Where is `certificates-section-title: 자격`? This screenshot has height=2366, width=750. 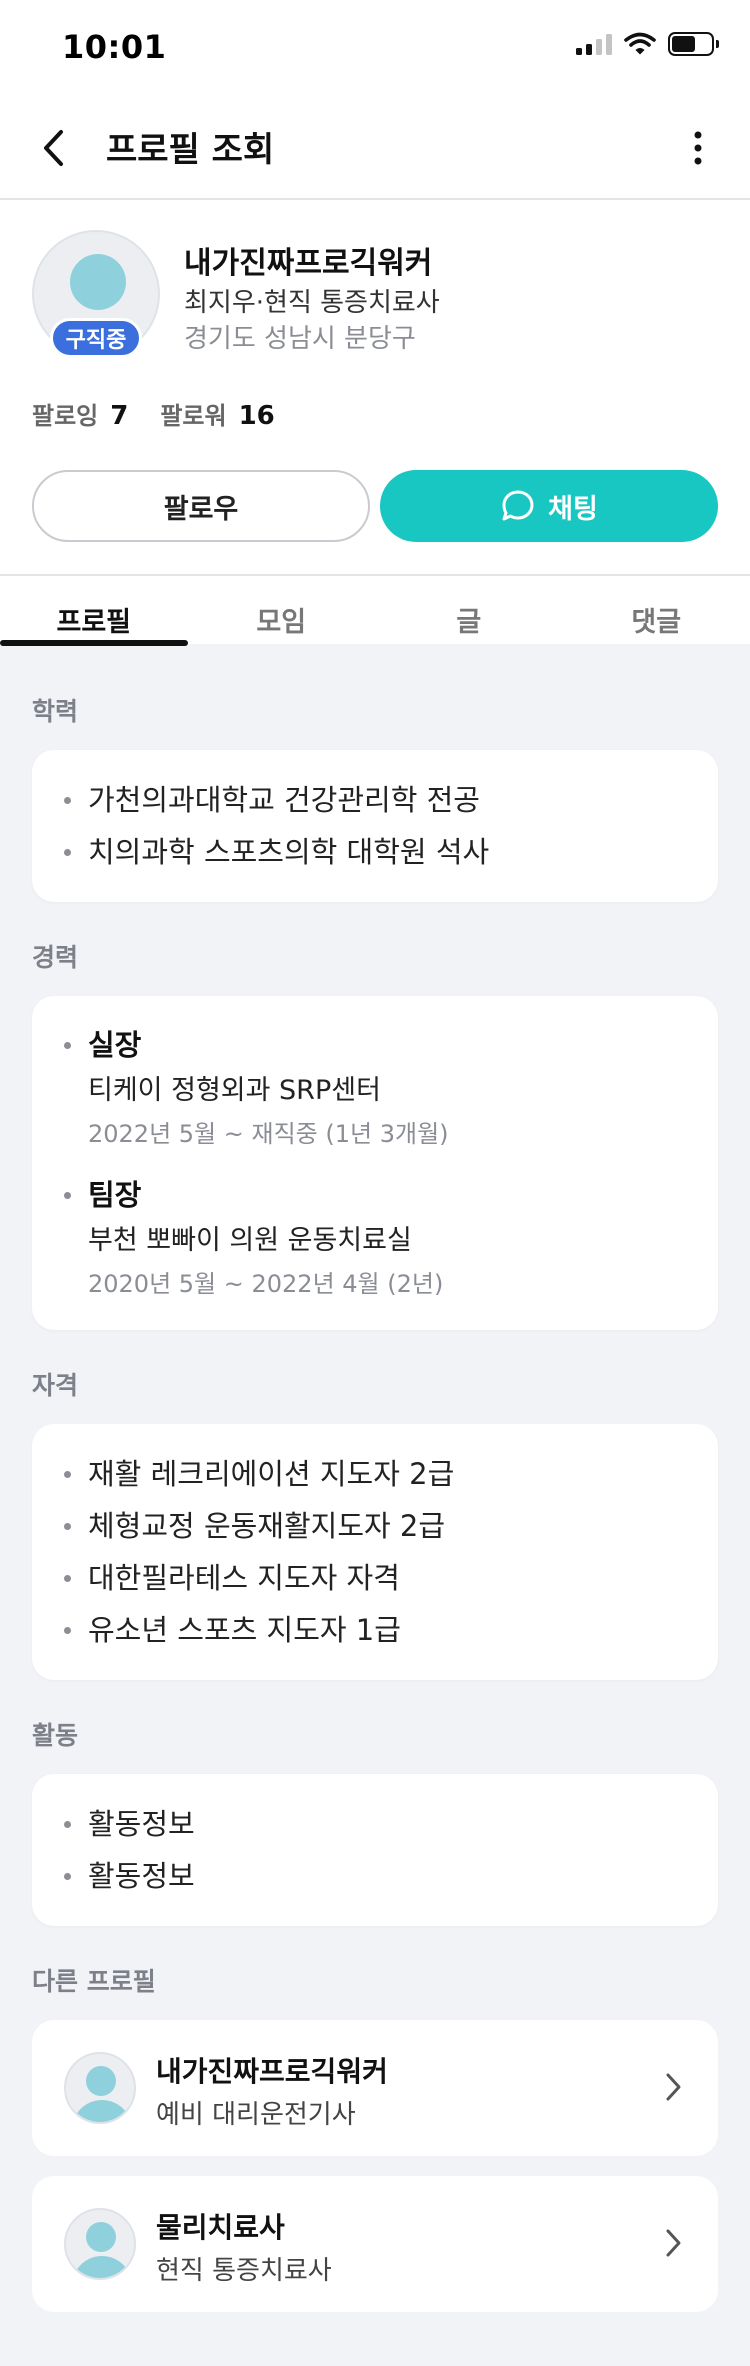 certificates-section-title: 자격 is located at coordinates (55, 1385).